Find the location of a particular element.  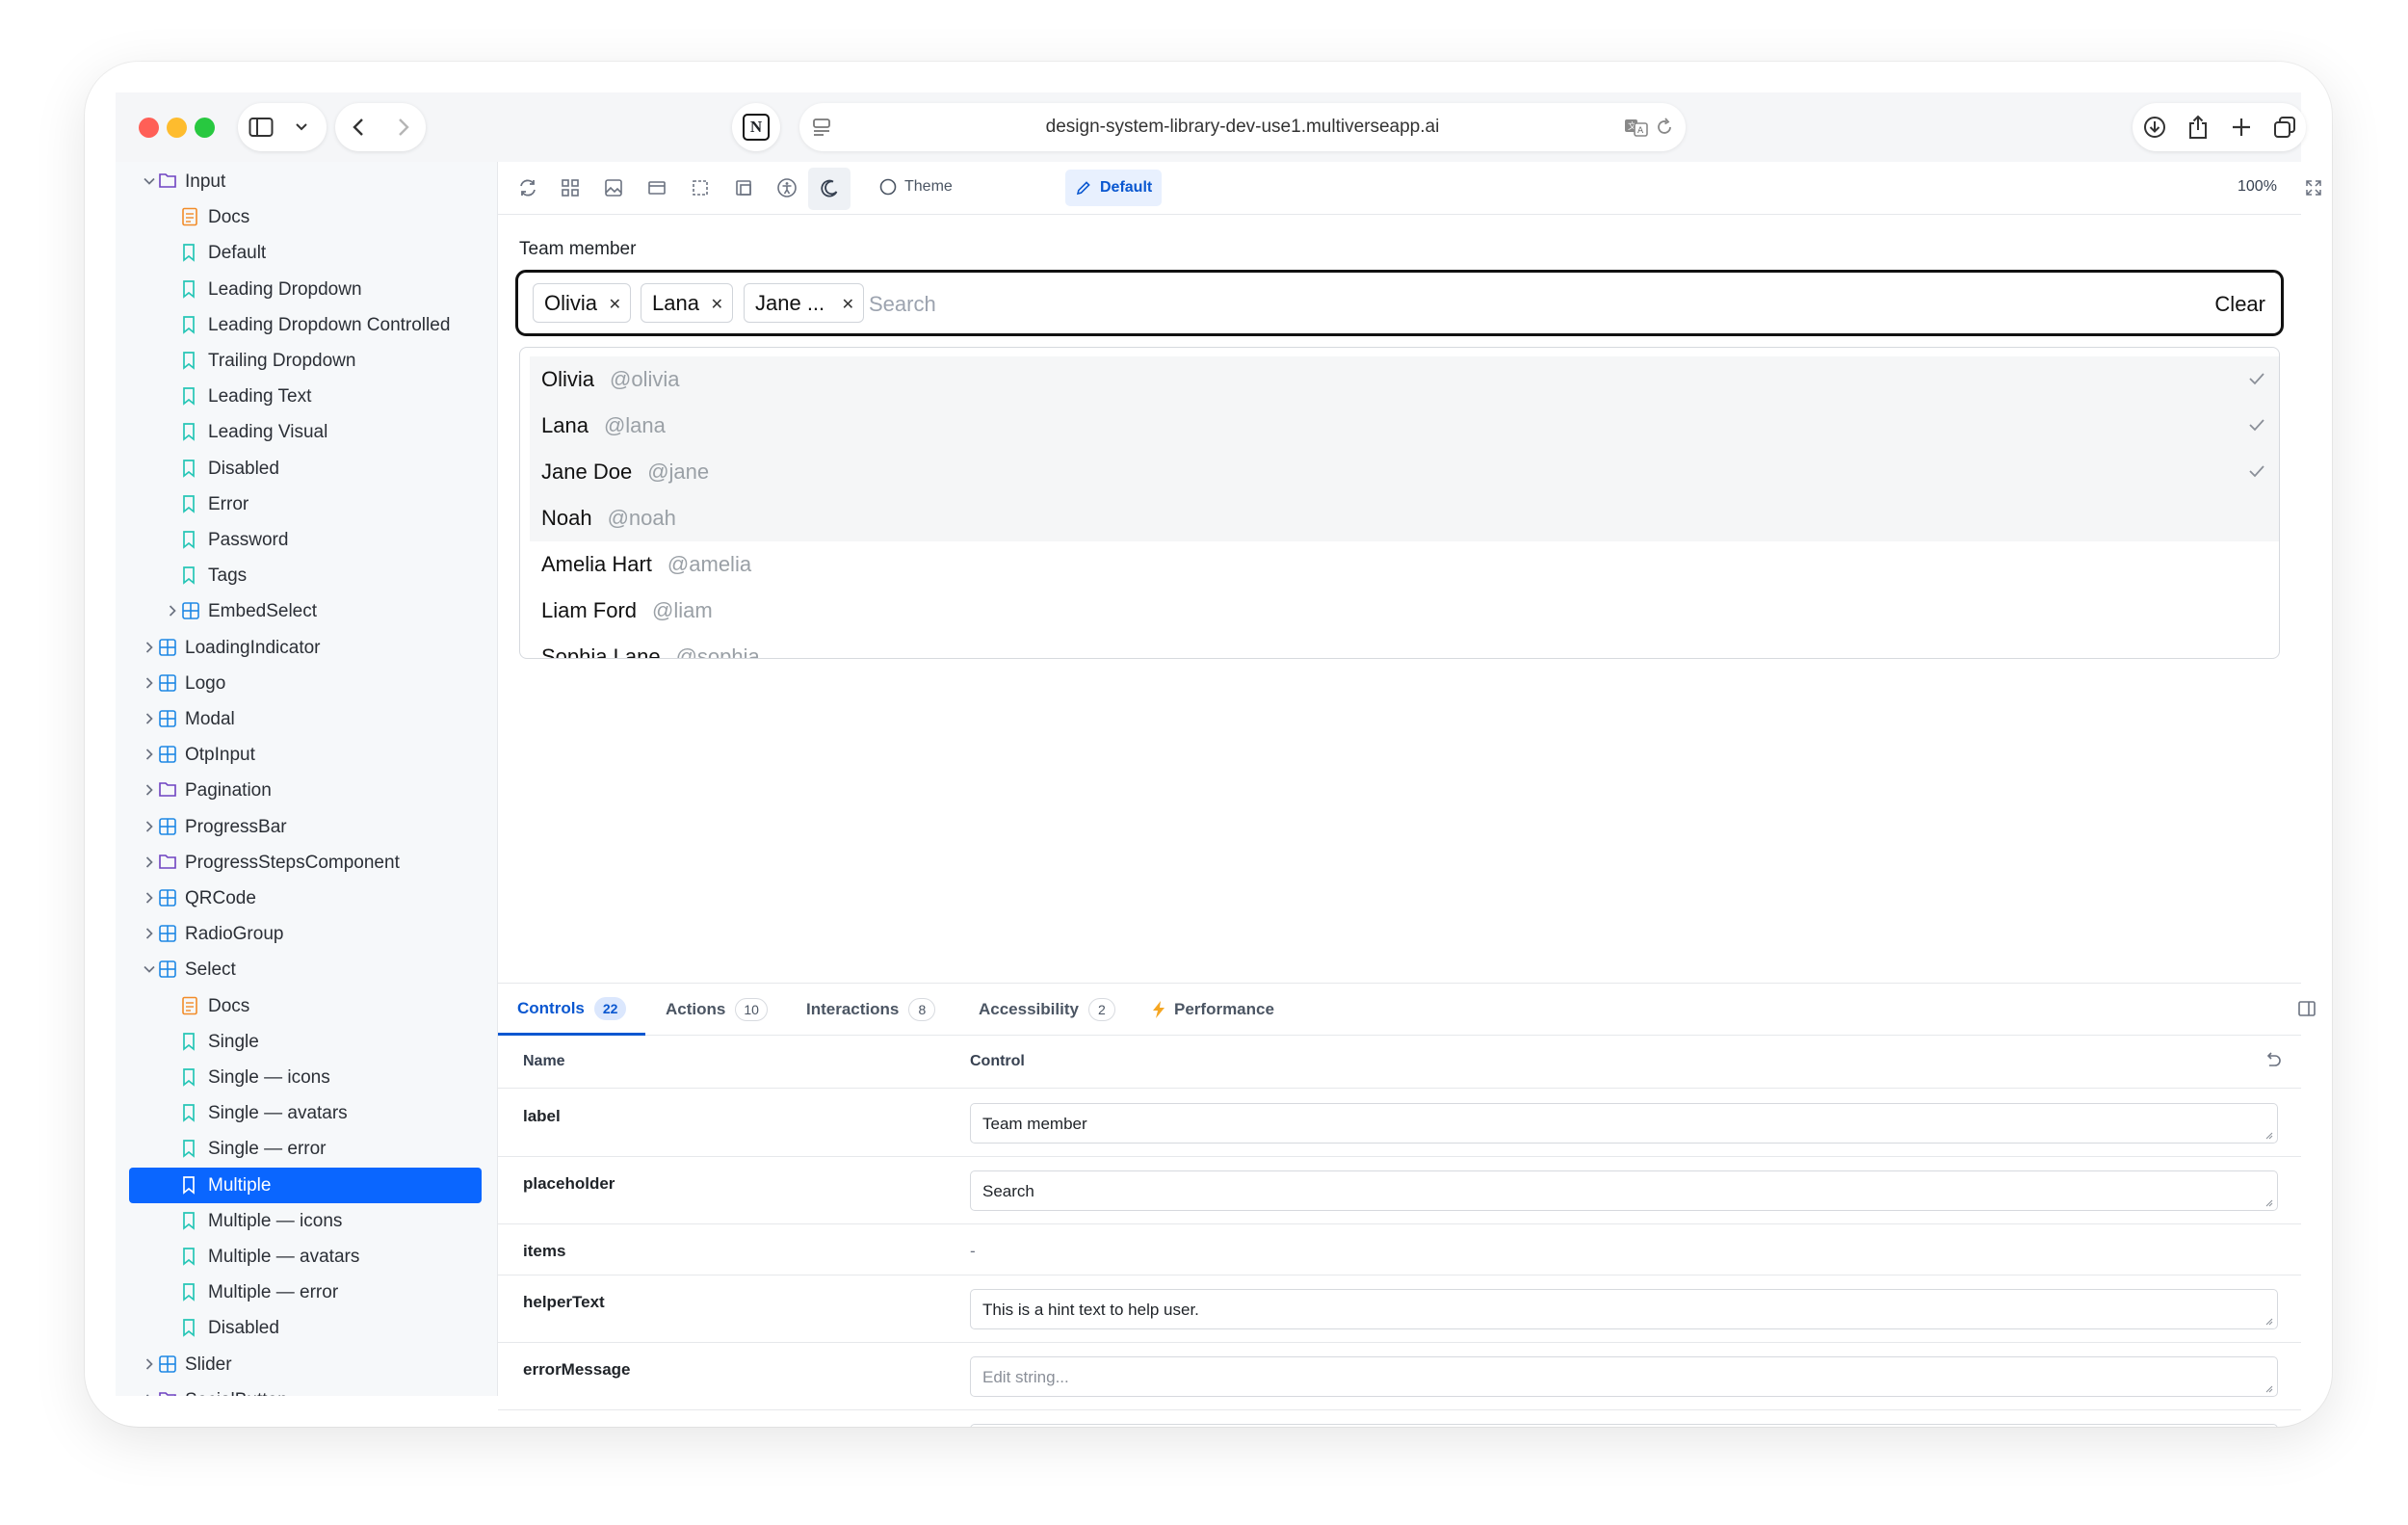

forward-icon is located at coordinates (403, 127).